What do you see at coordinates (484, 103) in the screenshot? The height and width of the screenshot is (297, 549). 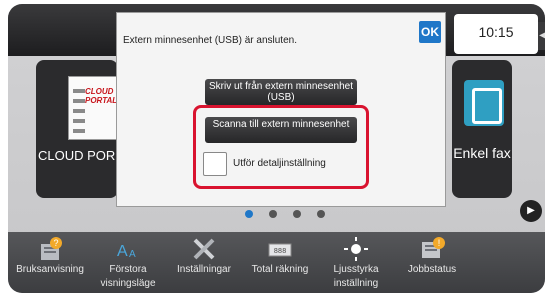 I see `fax-icon` at bounding box center [484, 103].